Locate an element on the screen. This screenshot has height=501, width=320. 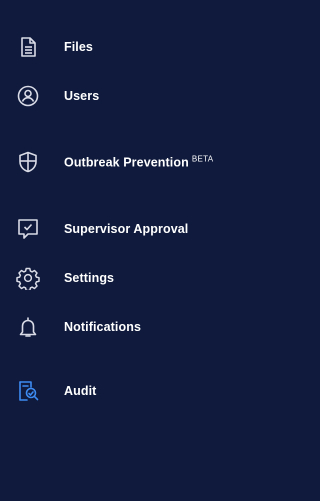
sidebar-item-label: Supervisor Approval is located at coordinates (126, 229).